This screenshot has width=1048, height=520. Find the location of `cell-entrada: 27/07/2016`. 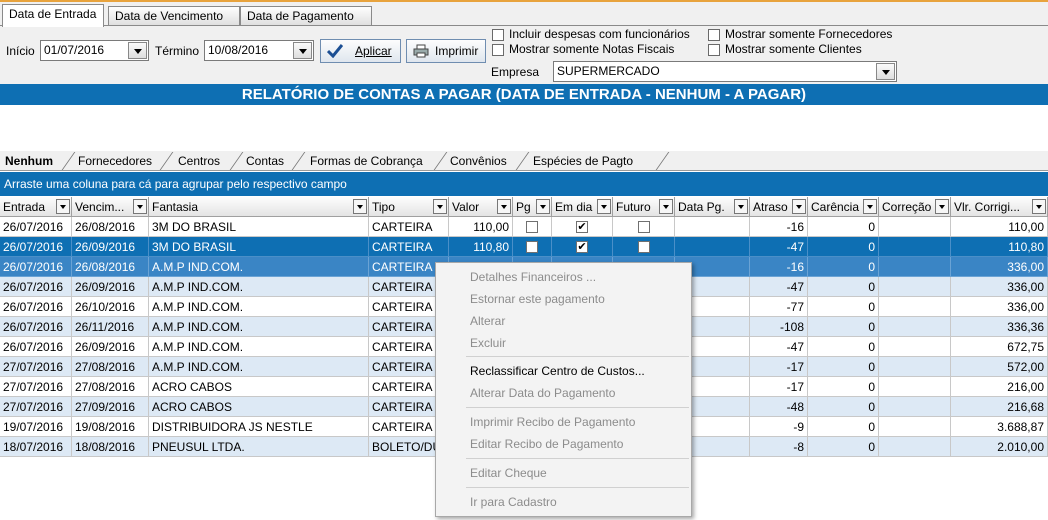

cell-entrada: 27/07/2016 is located at coordinates (36, 367).